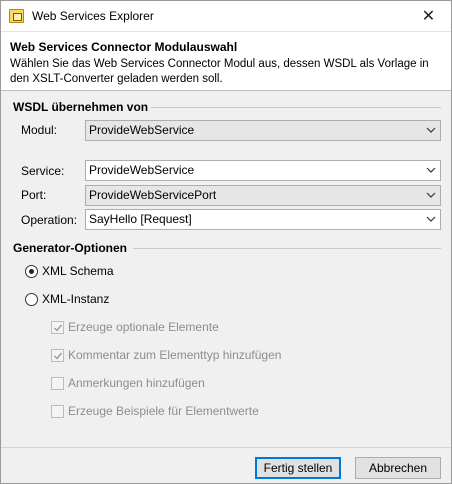  Describe the element at coordinates (140, 219) in the screenshot. I see `operation-value: SayHello [Request]` at that location.